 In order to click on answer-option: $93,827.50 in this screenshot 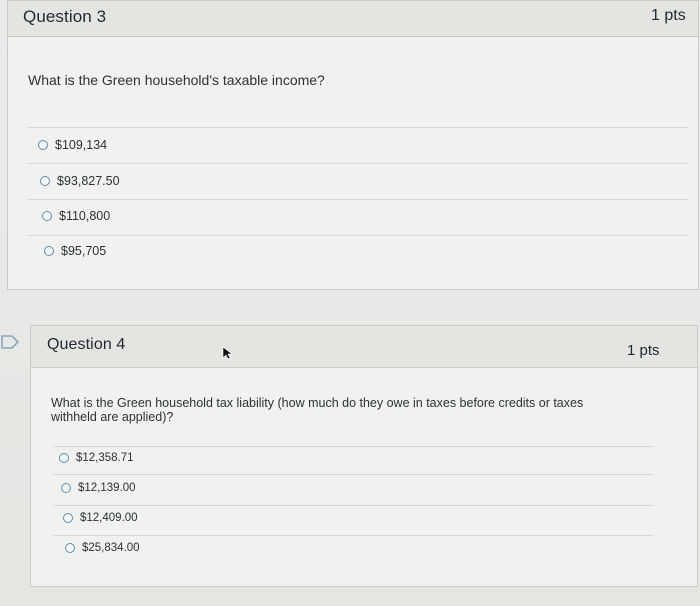, I will do `click(80, 181)`.